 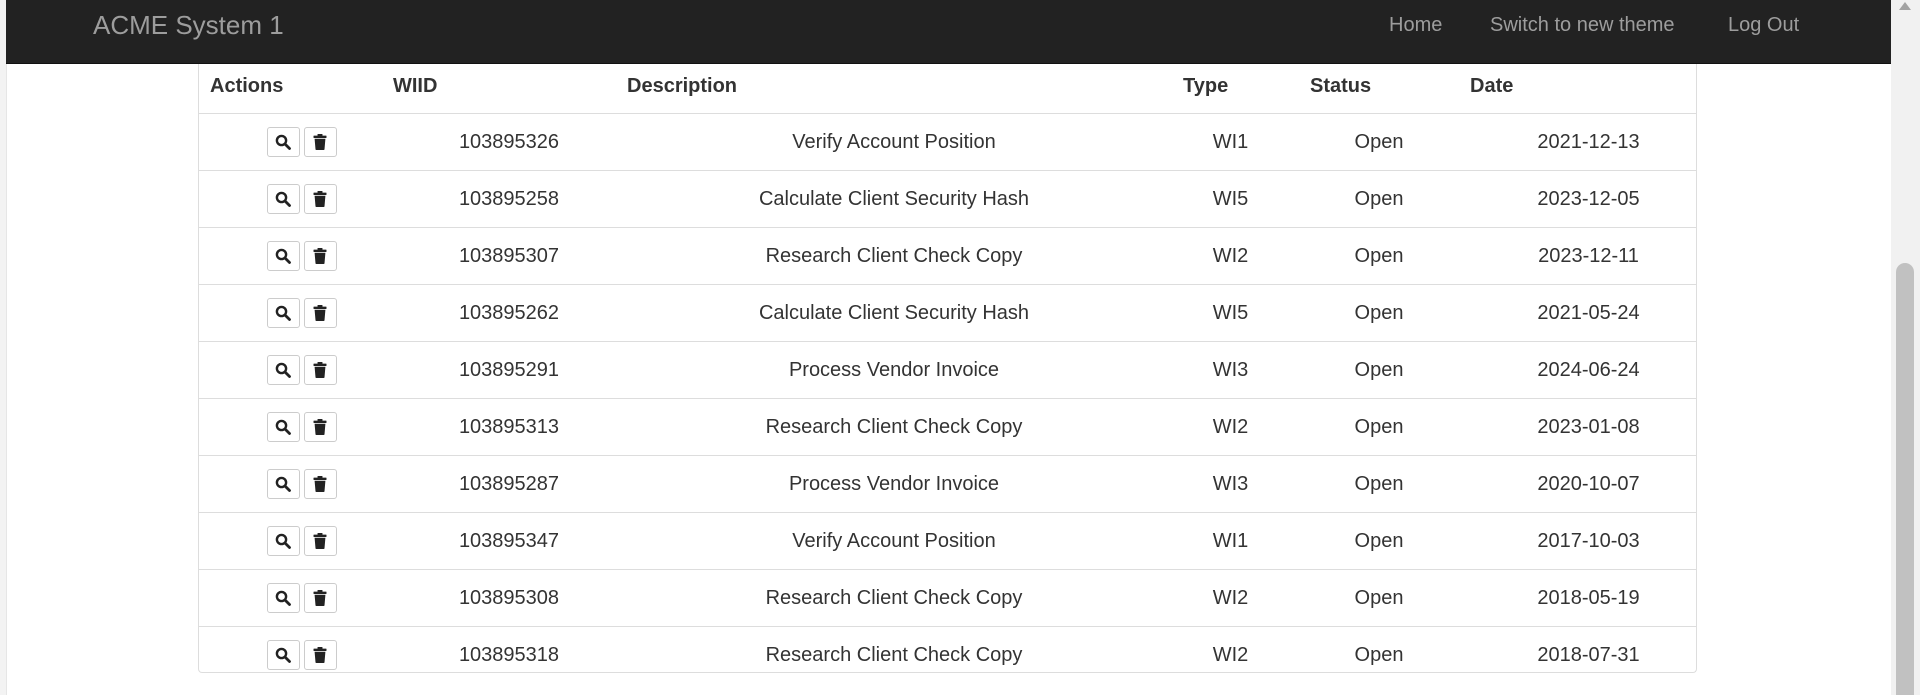 What do you see at coordinates (1905, 479) in the screenshot?
I see `scrollbar-thumb` at bounding box center [1905, 479].